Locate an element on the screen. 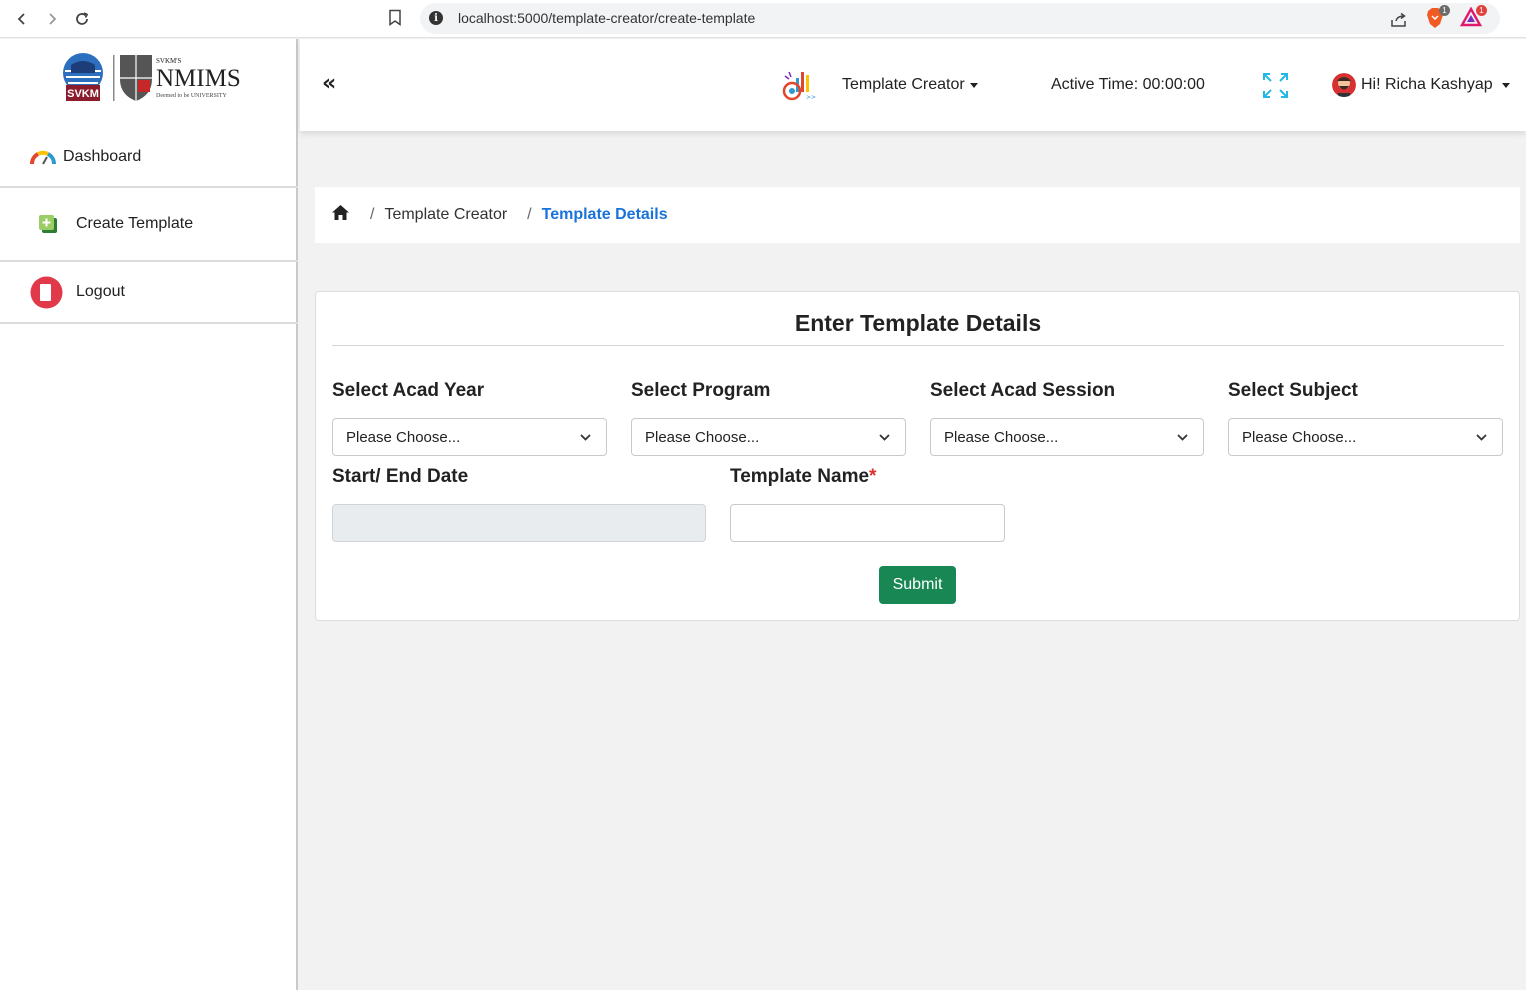  template-name-input is located at coordinates (867, 523).